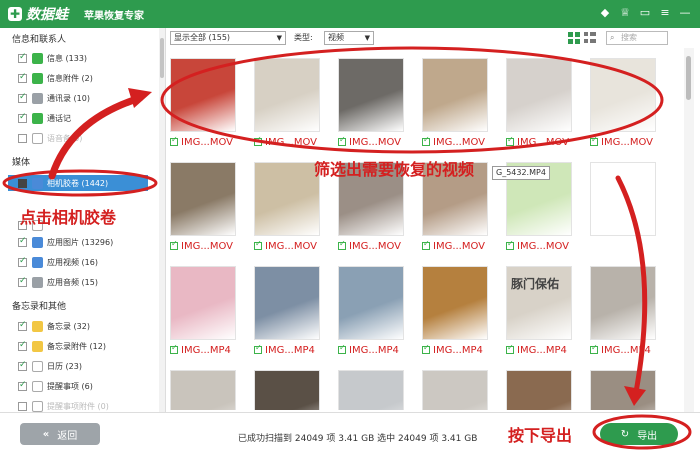  I want to click on shirt-icon: ♕, so click(625, 13).